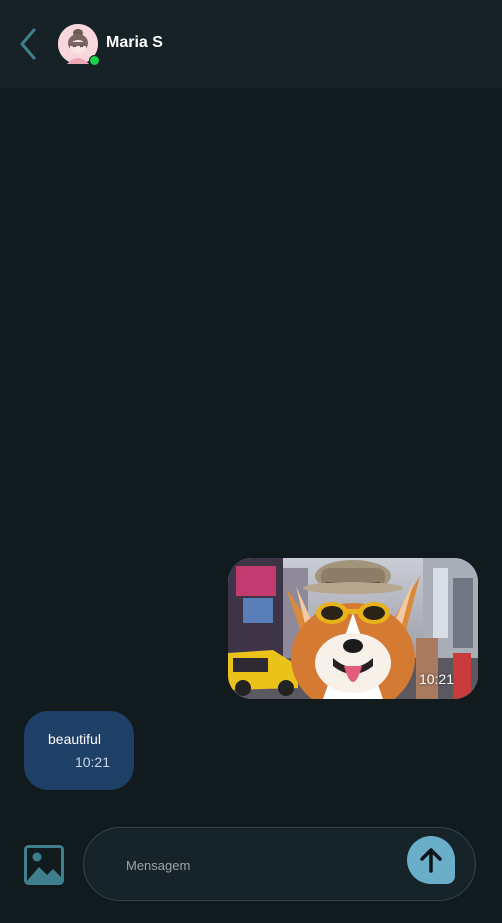 This screenshot has width=502, height=923. I want to click on online-status-dot, so click(94, 60).